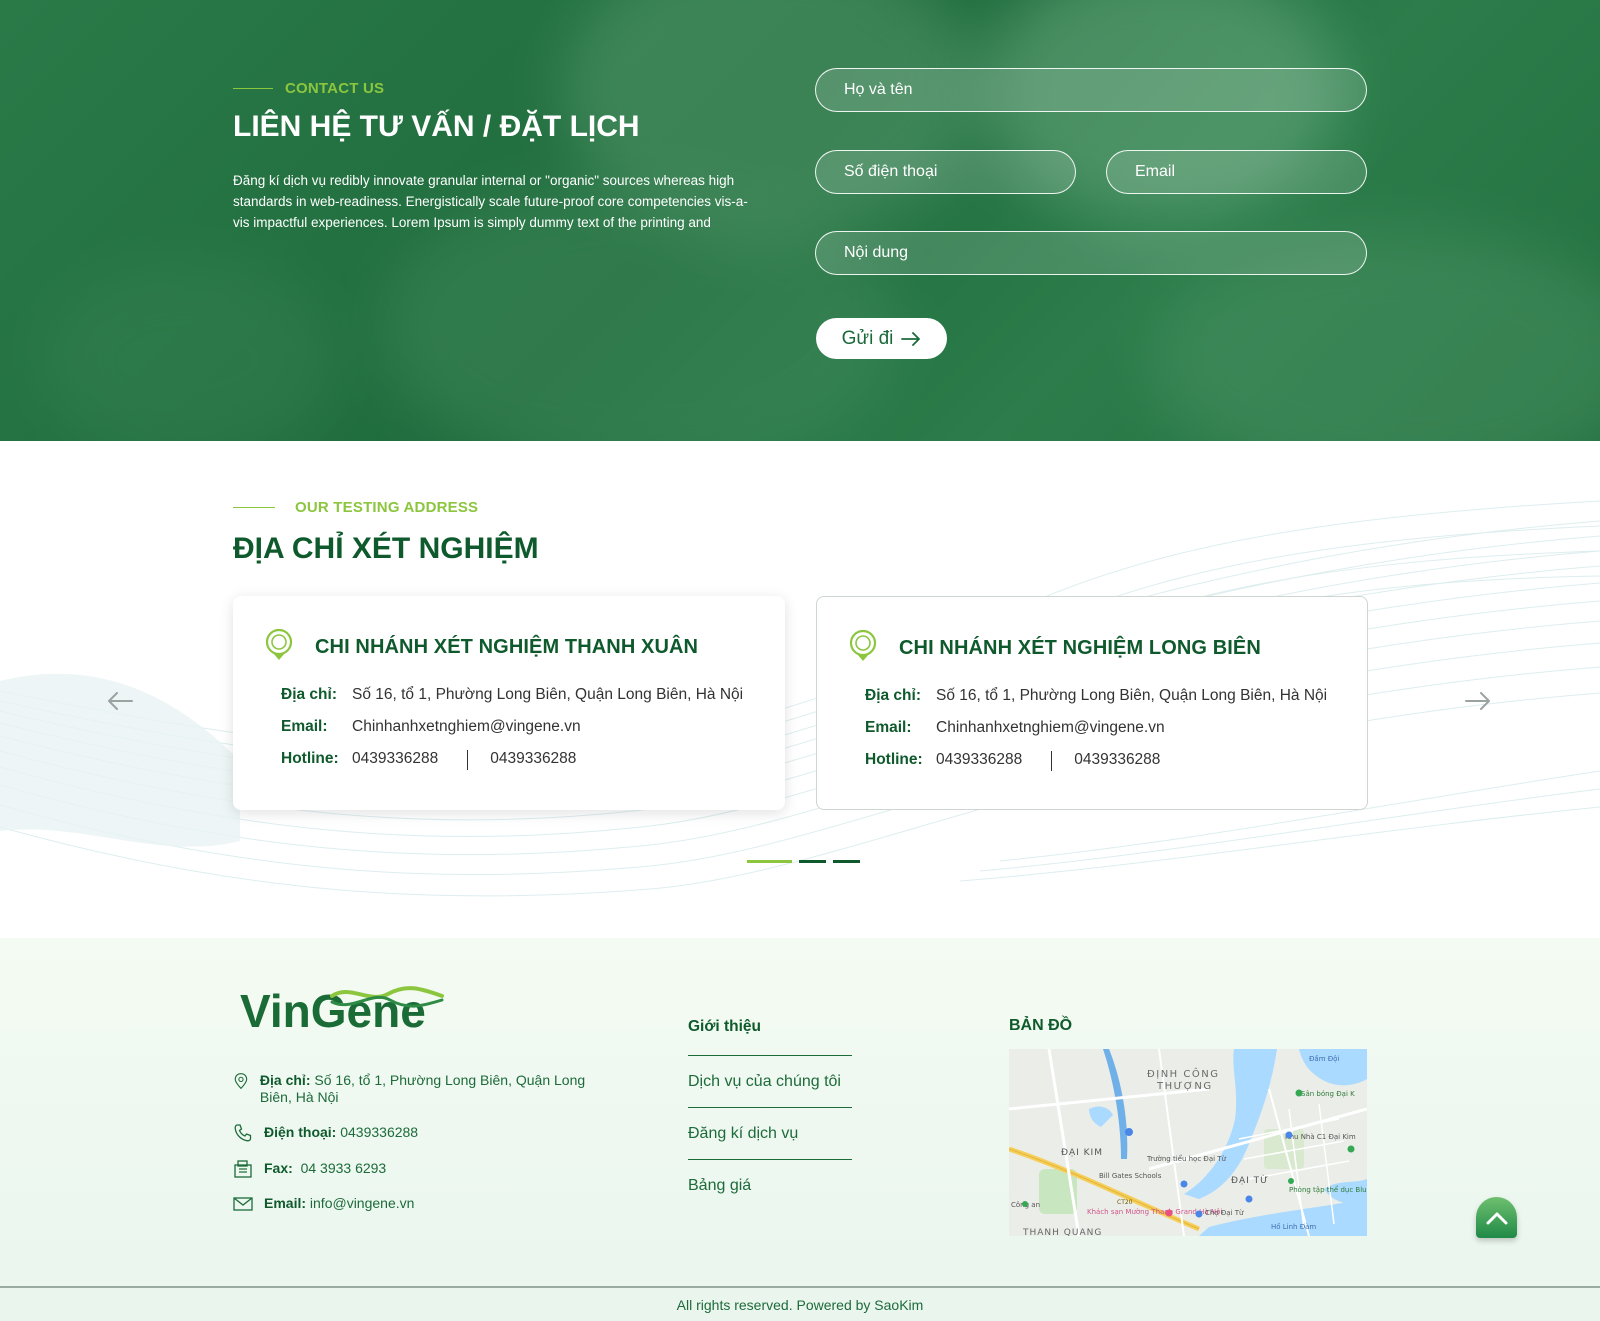  I want to click on vingene-logo: VinGene, so click(345, 1008).